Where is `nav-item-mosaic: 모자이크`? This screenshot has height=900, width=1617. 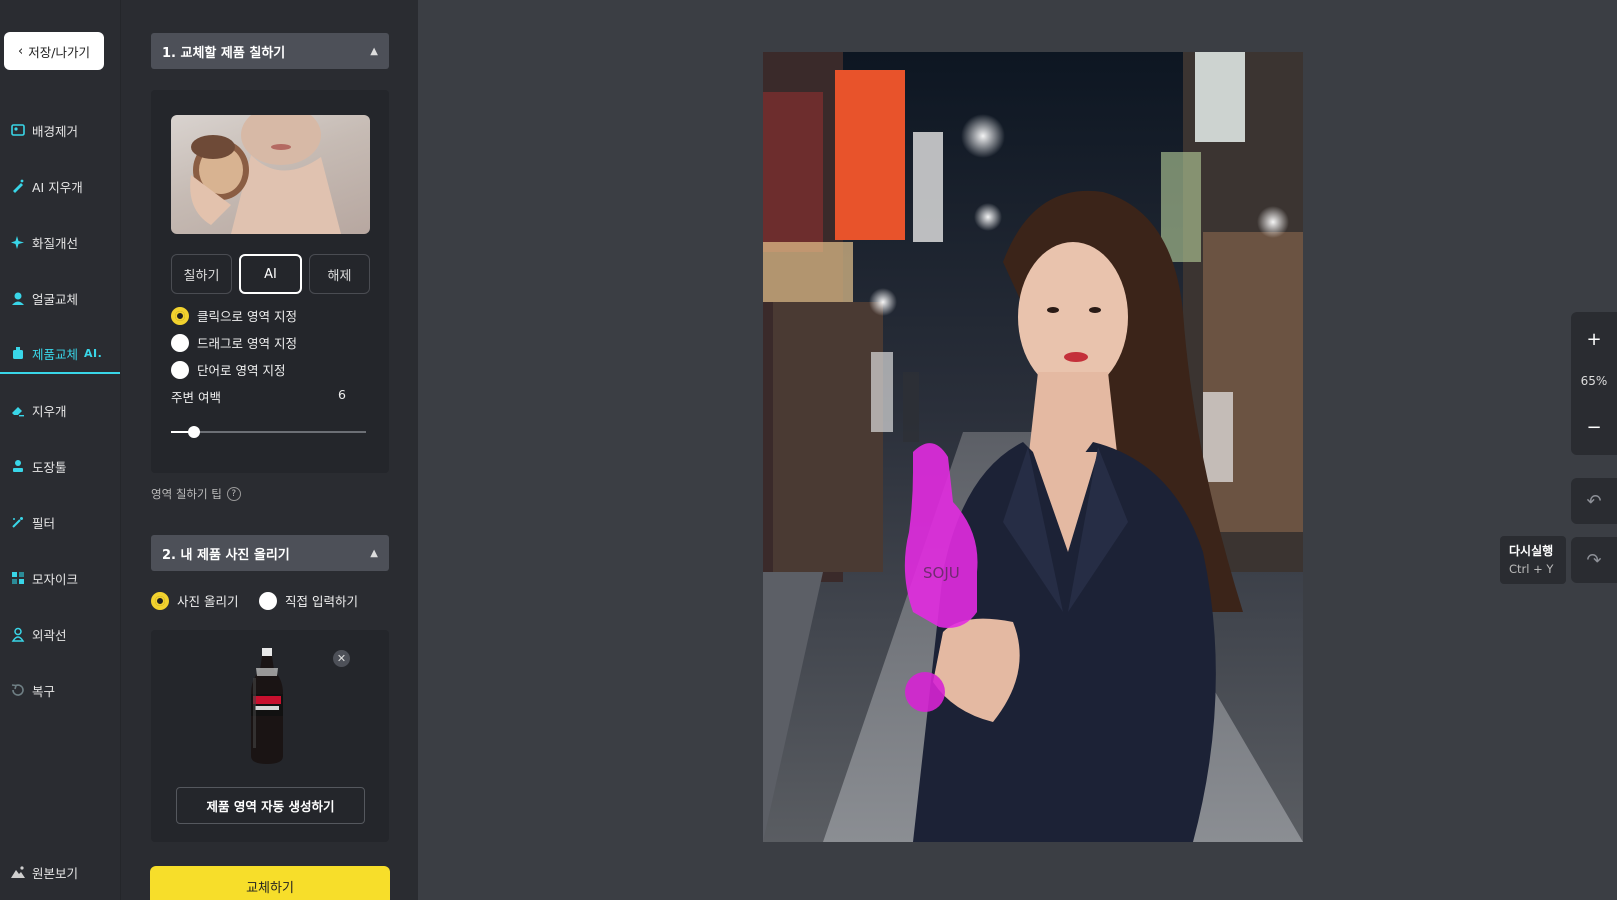 nav-item-mosaic: 모자이크 is located at coordinates (60, 578).